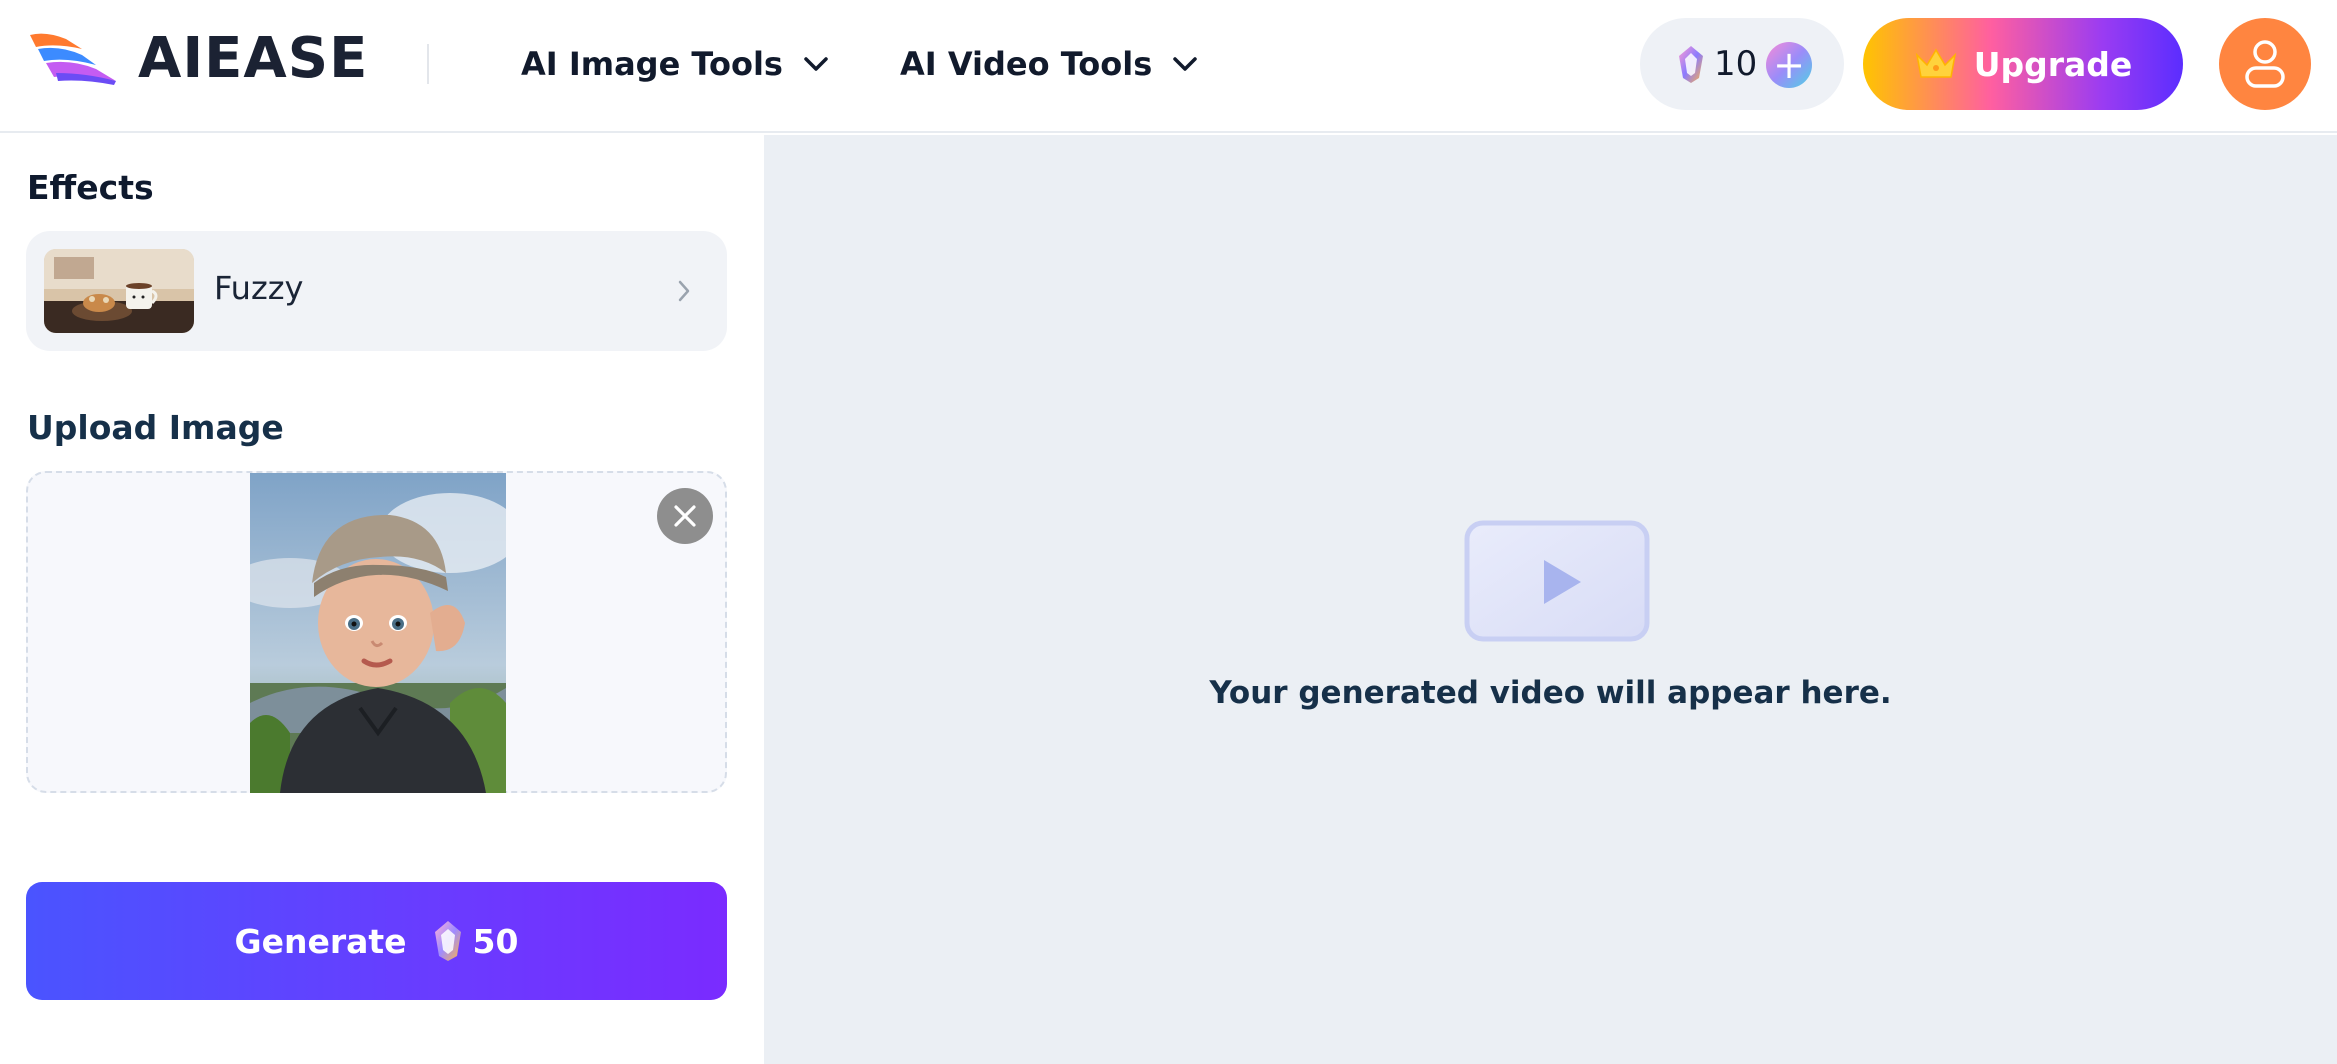 The height and width of the screenshot is (1064, 2337). What do you see at coordinates (496, 941) in the screenshot?
I see `generate-cost: 50` at bounding box center [496, 941].